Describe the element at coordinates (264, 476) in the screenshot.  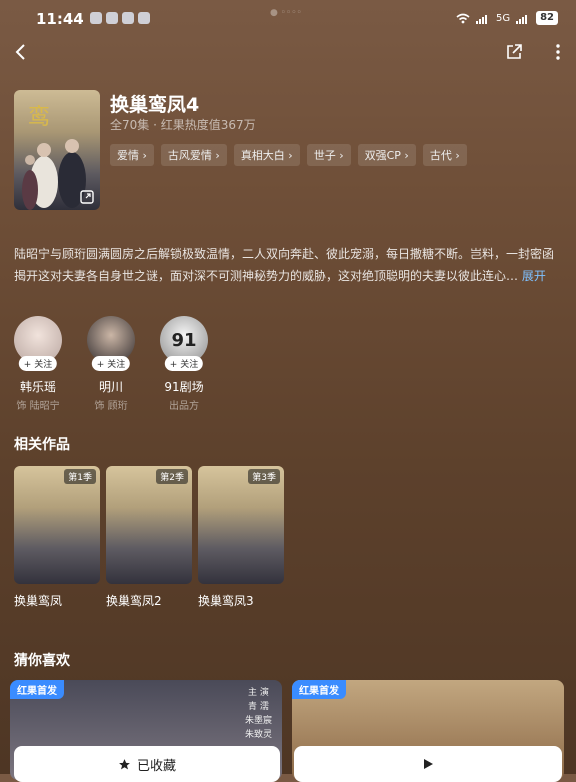
I see `season-badge: 第3季` at that location.